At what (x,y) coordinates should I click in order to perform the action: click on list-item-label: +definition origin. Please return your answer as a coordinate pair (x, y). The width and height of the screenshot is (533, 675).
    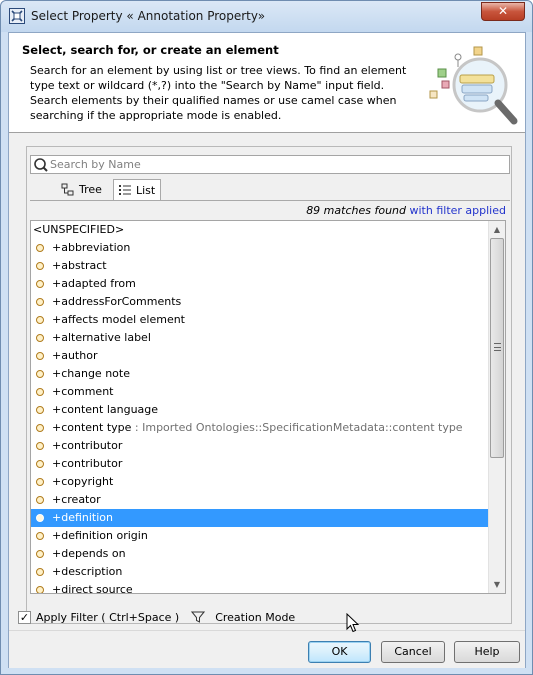
    Looking at the image, I should click on (100, 536).